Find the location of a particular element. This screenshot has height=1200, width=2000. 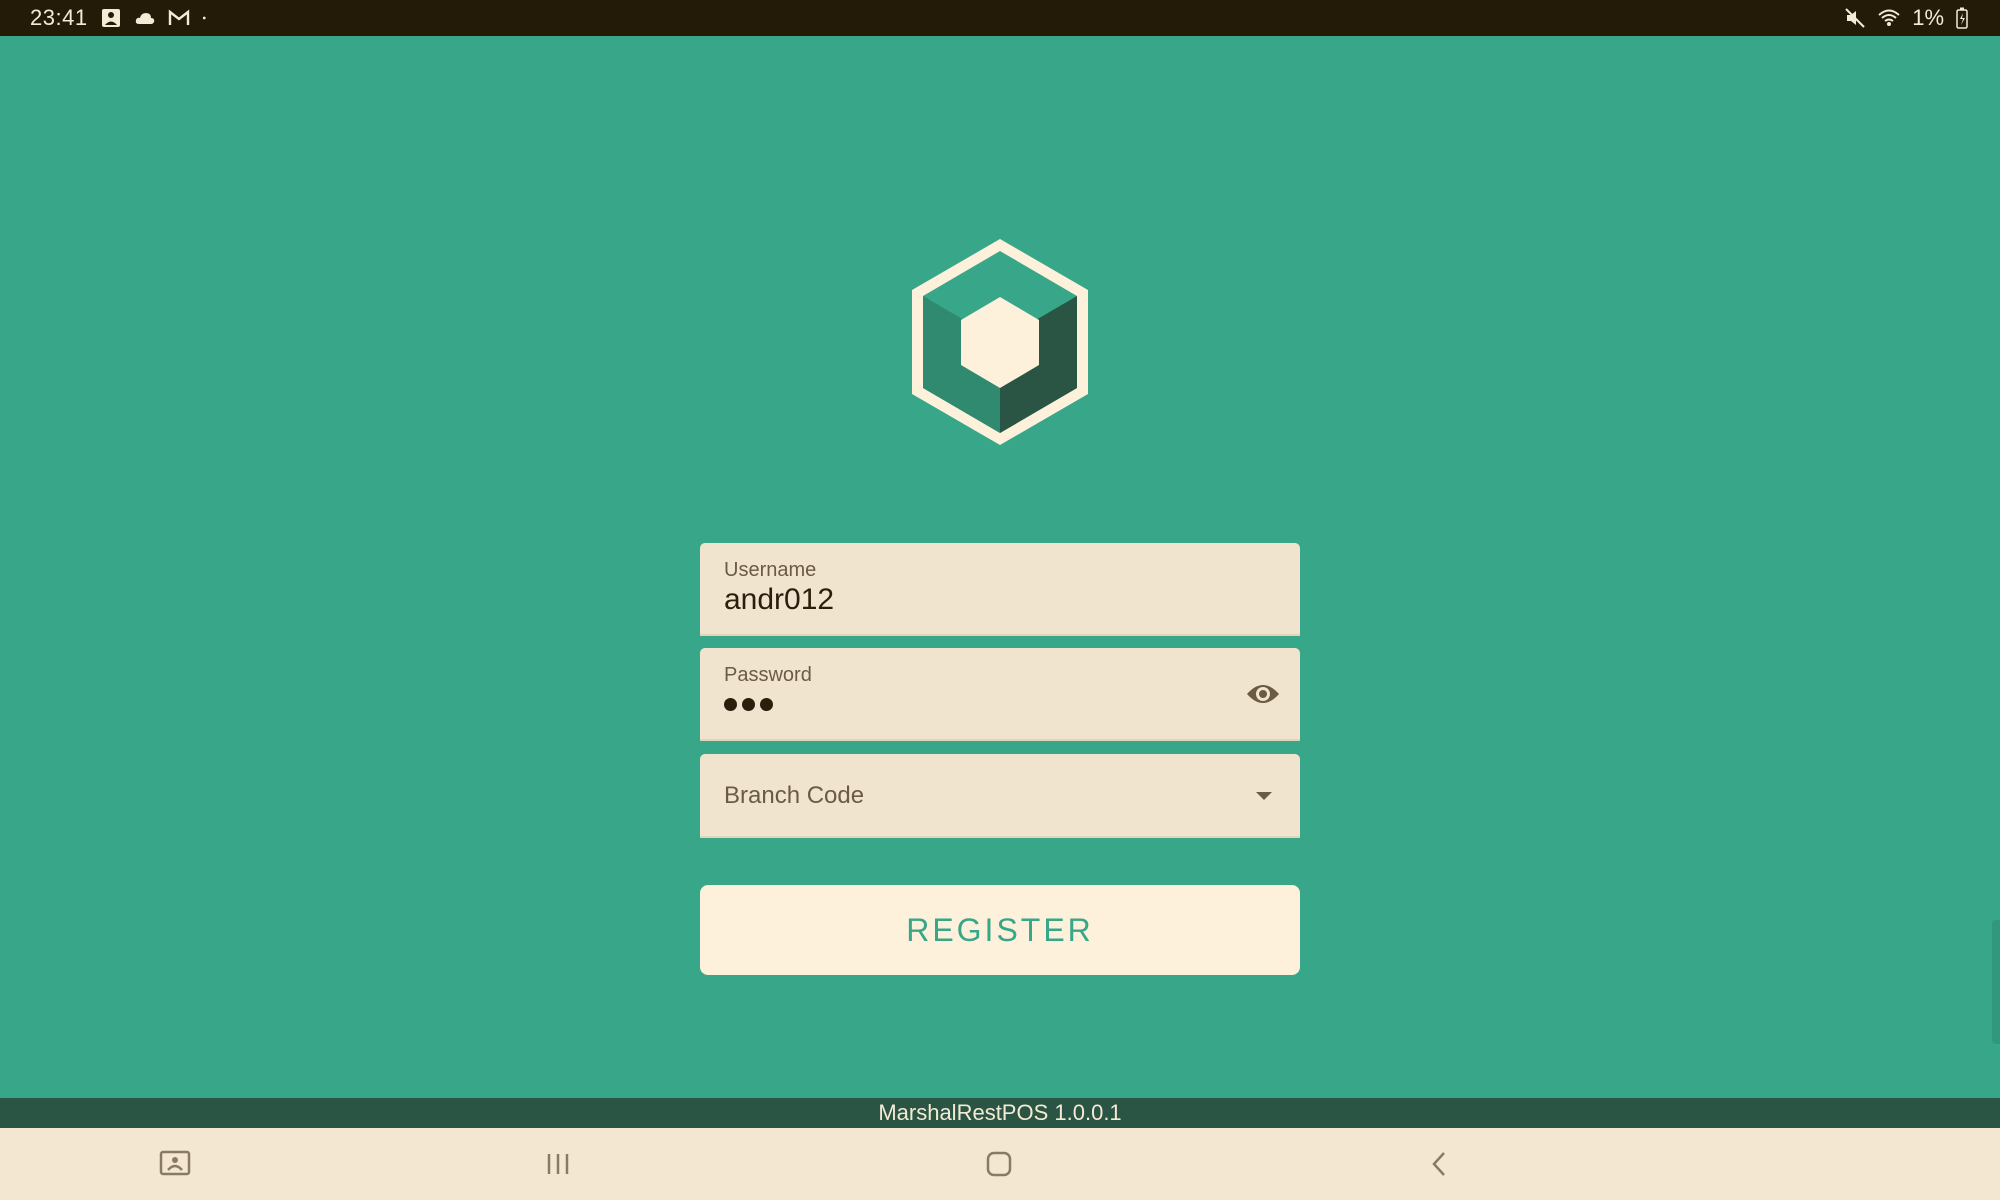

scroll-handle is located at coordinates (1996, 982).